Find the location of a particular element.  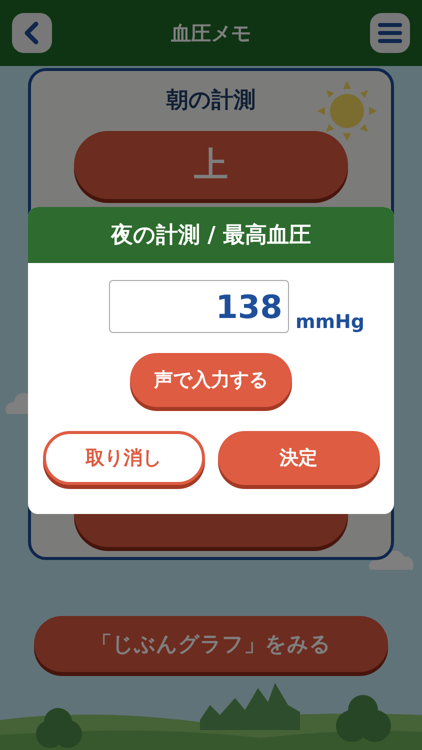

ok-button: 決定 is located at coordinates (299, 458).